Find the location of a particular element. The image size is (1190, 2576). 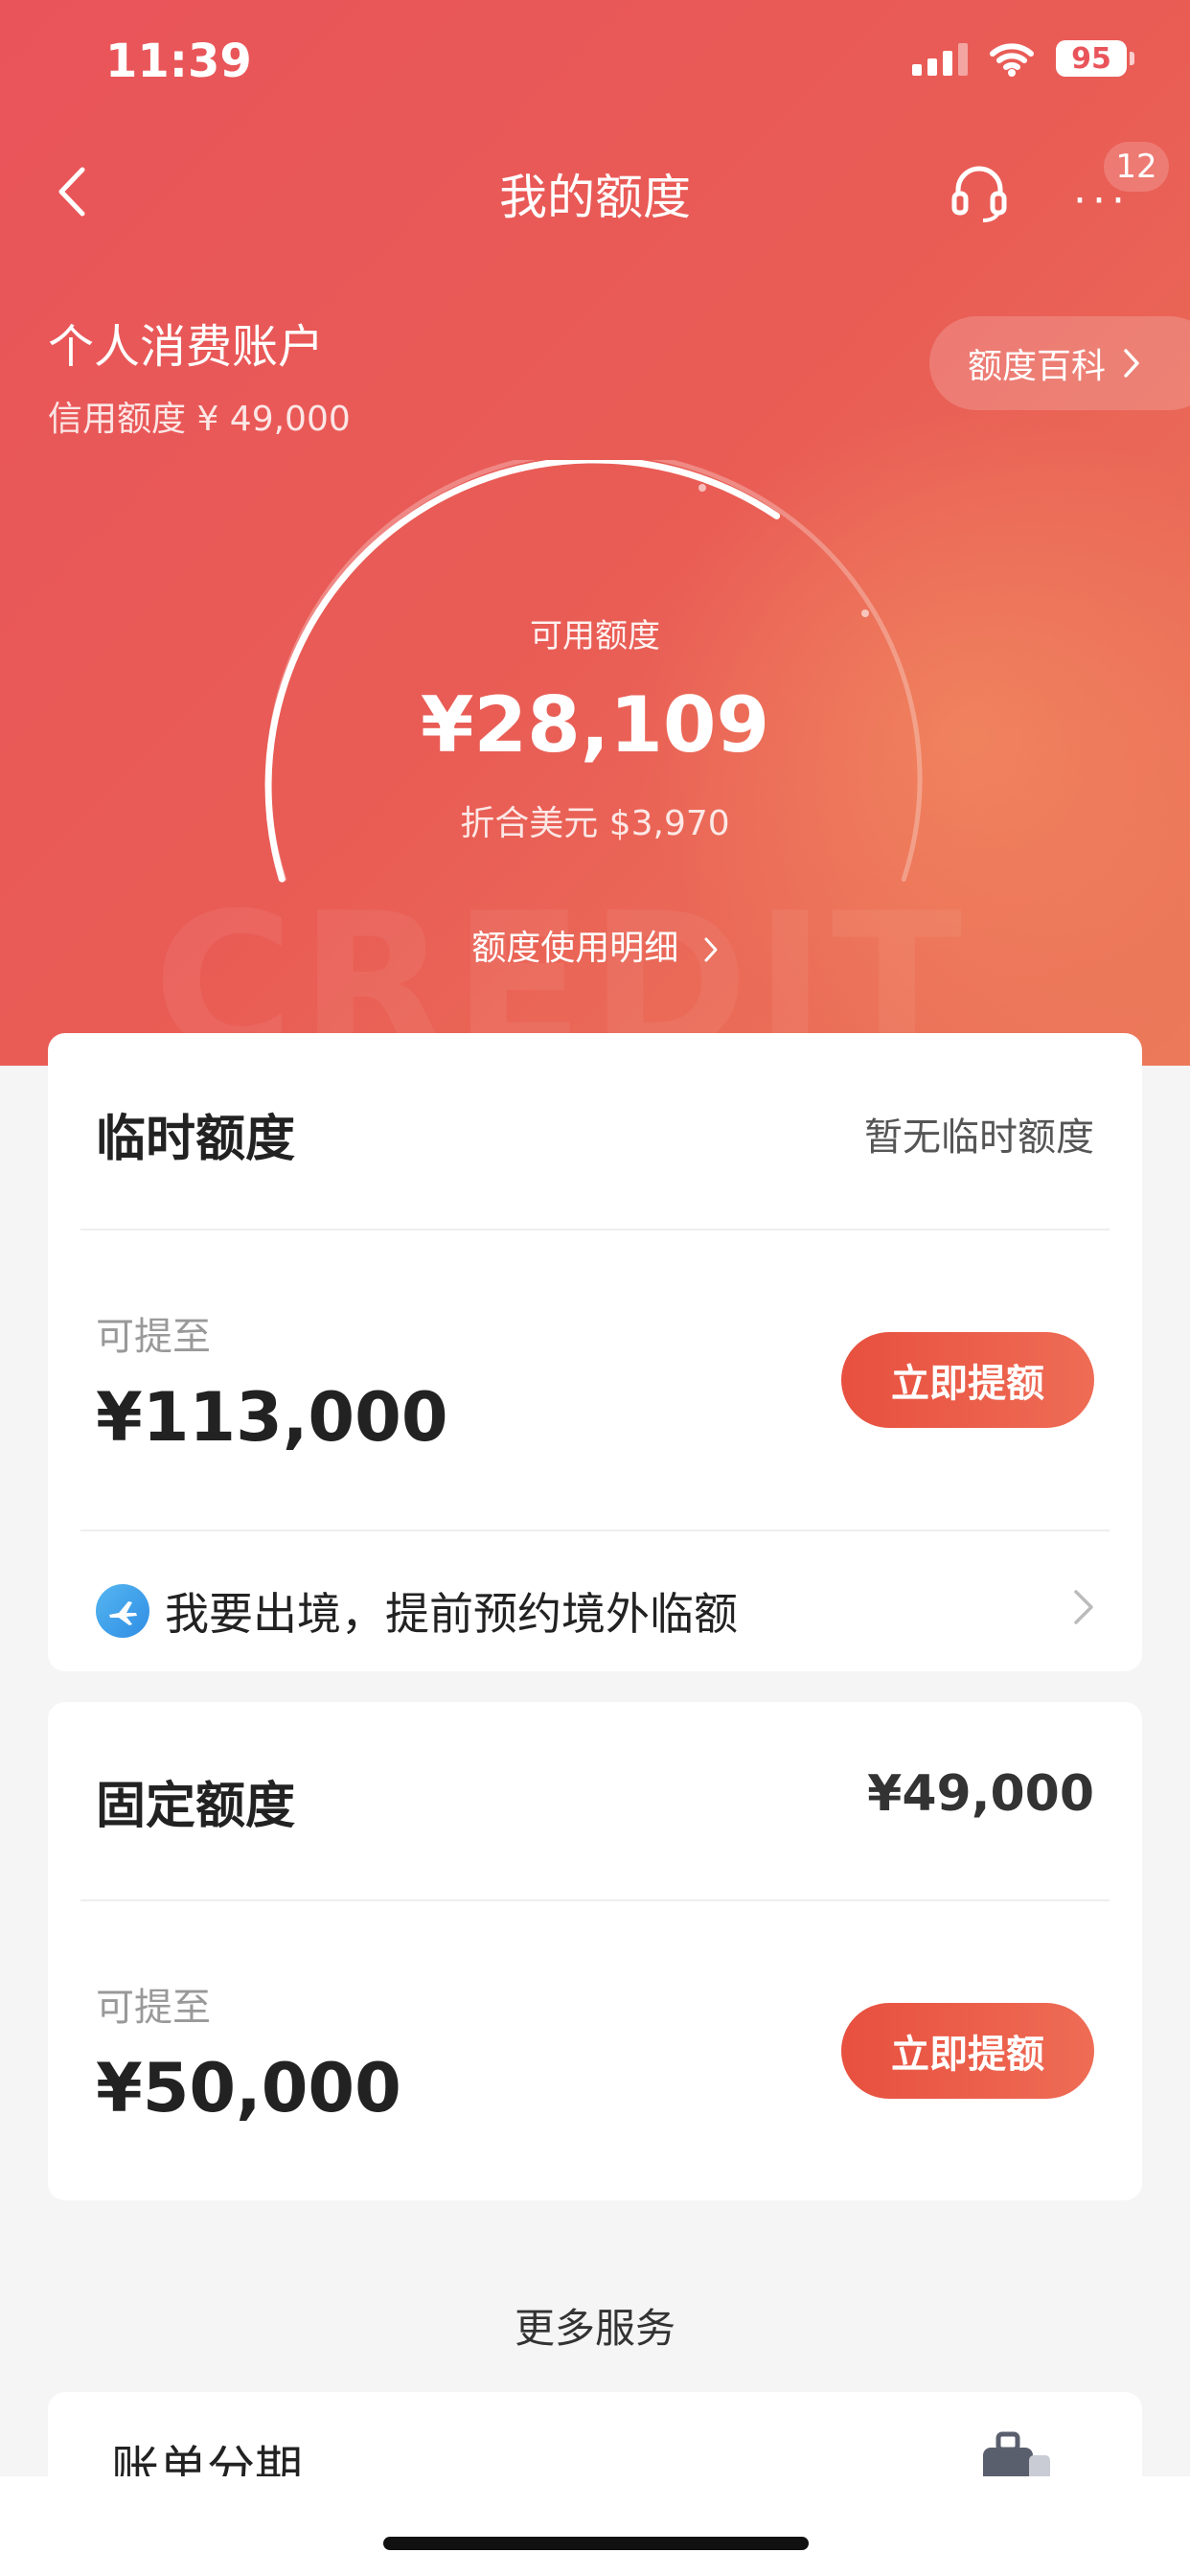

more-services-title: 更多服务 is located at coordinates (594, 2328).